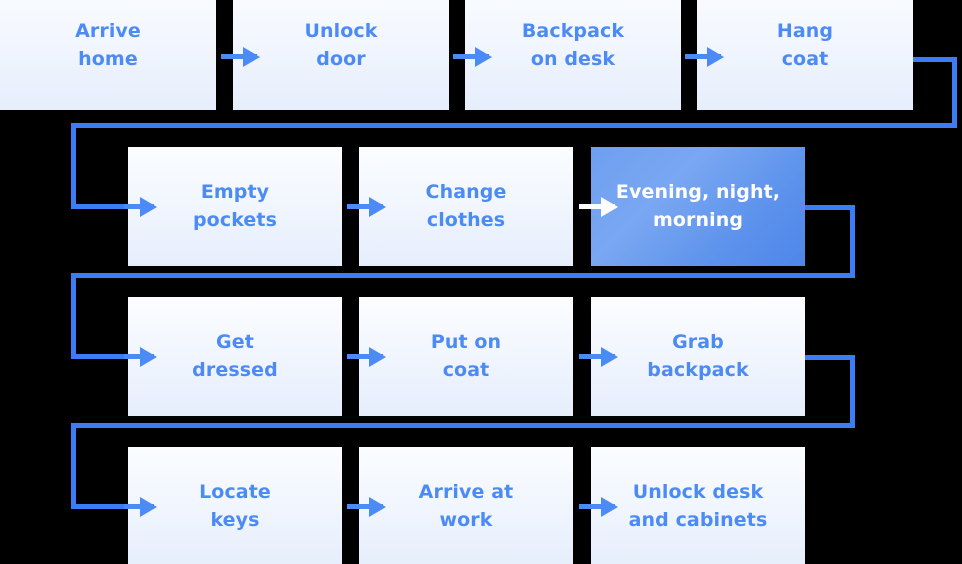  I want to click on node-label: Locate keys, so click(235, 505).